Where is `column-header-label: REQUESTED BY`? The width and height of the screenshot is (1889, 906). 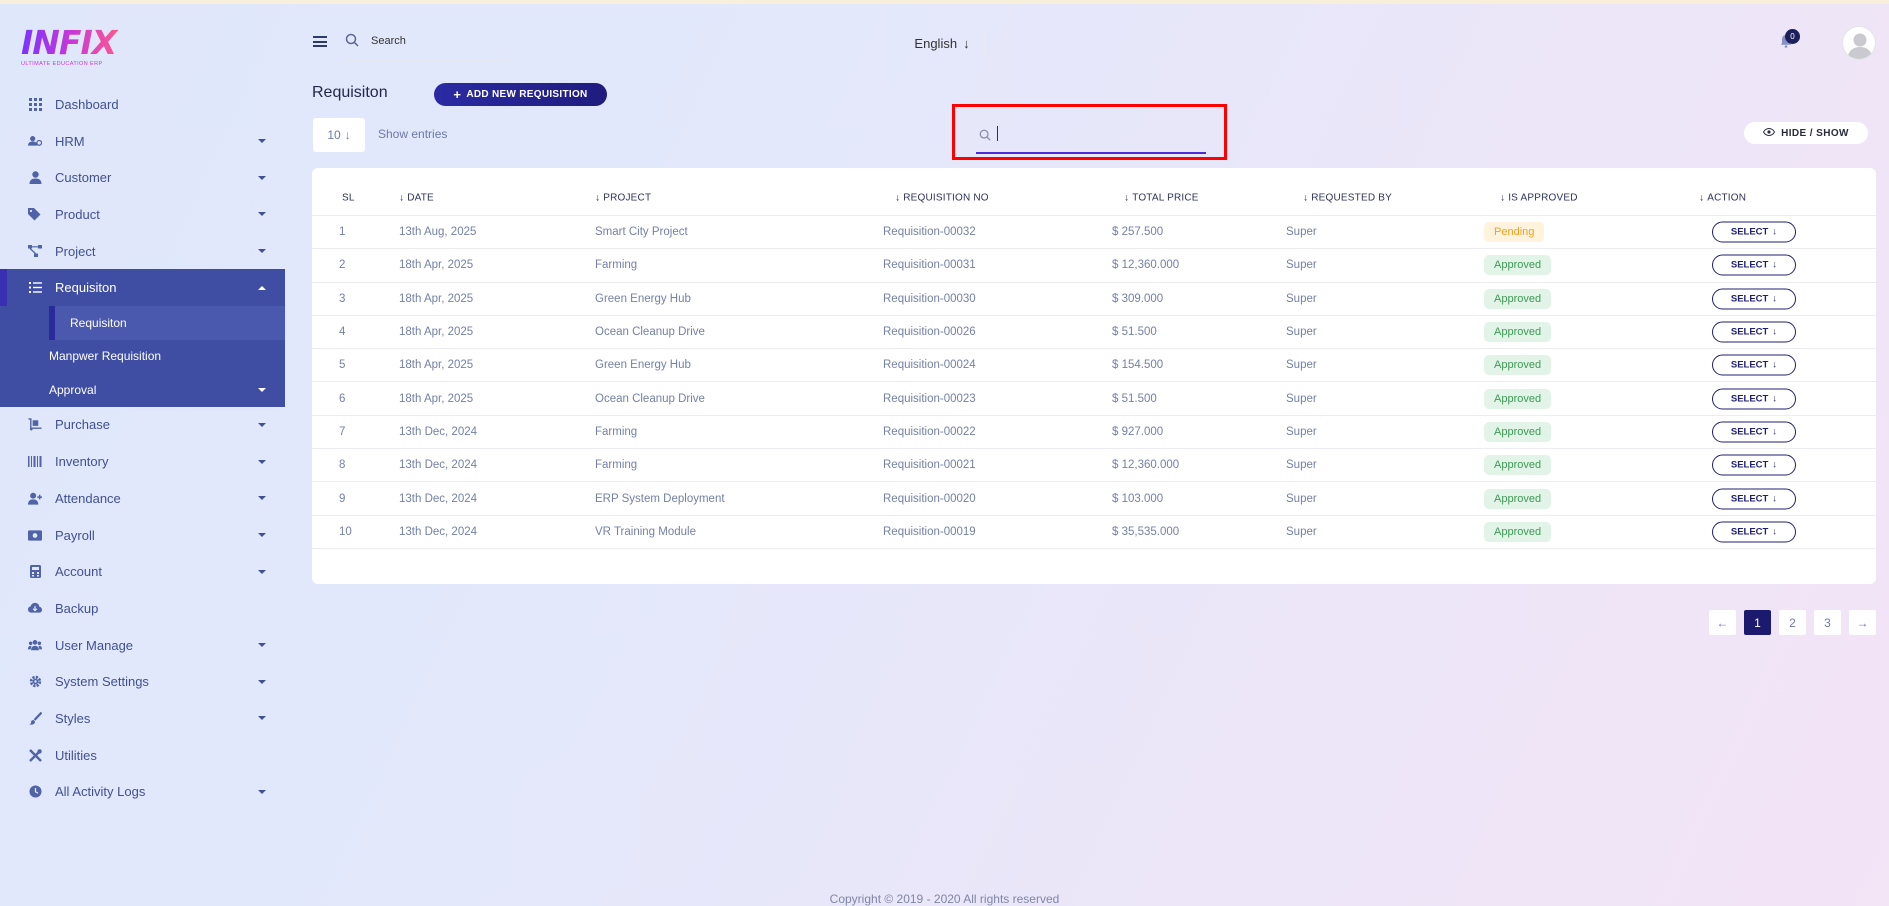 column-header-label: REQUESTED BY is located at coordinates (1351, 197).